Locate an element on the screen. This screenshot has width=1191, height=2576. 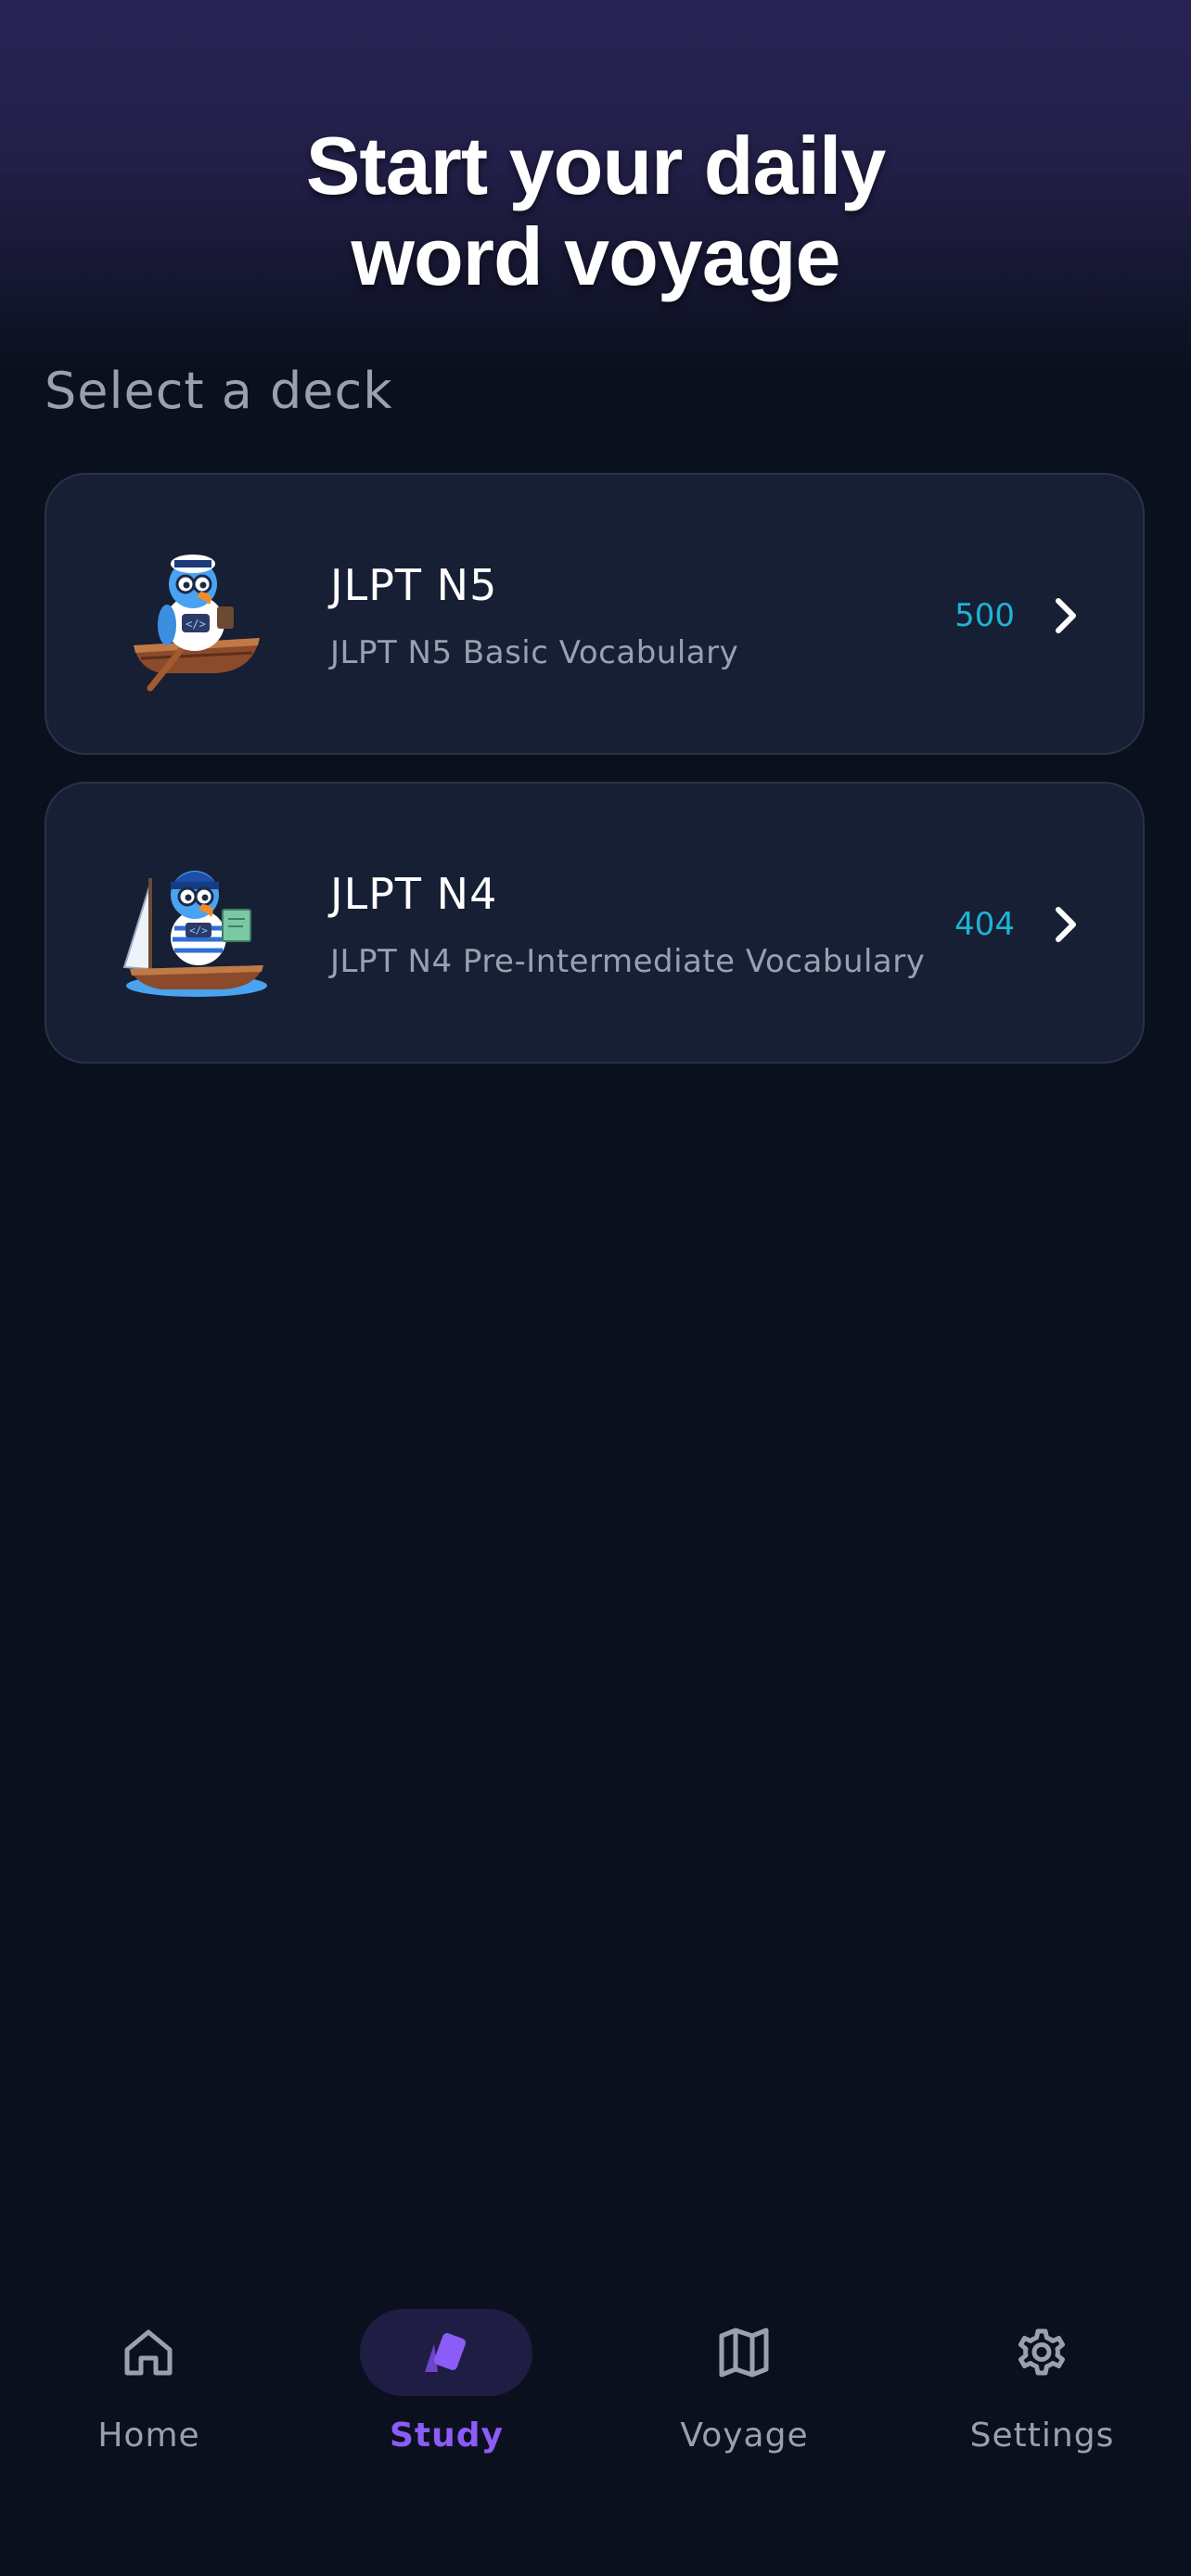
section-label: Select a deck is located at coordinates (219, 391).